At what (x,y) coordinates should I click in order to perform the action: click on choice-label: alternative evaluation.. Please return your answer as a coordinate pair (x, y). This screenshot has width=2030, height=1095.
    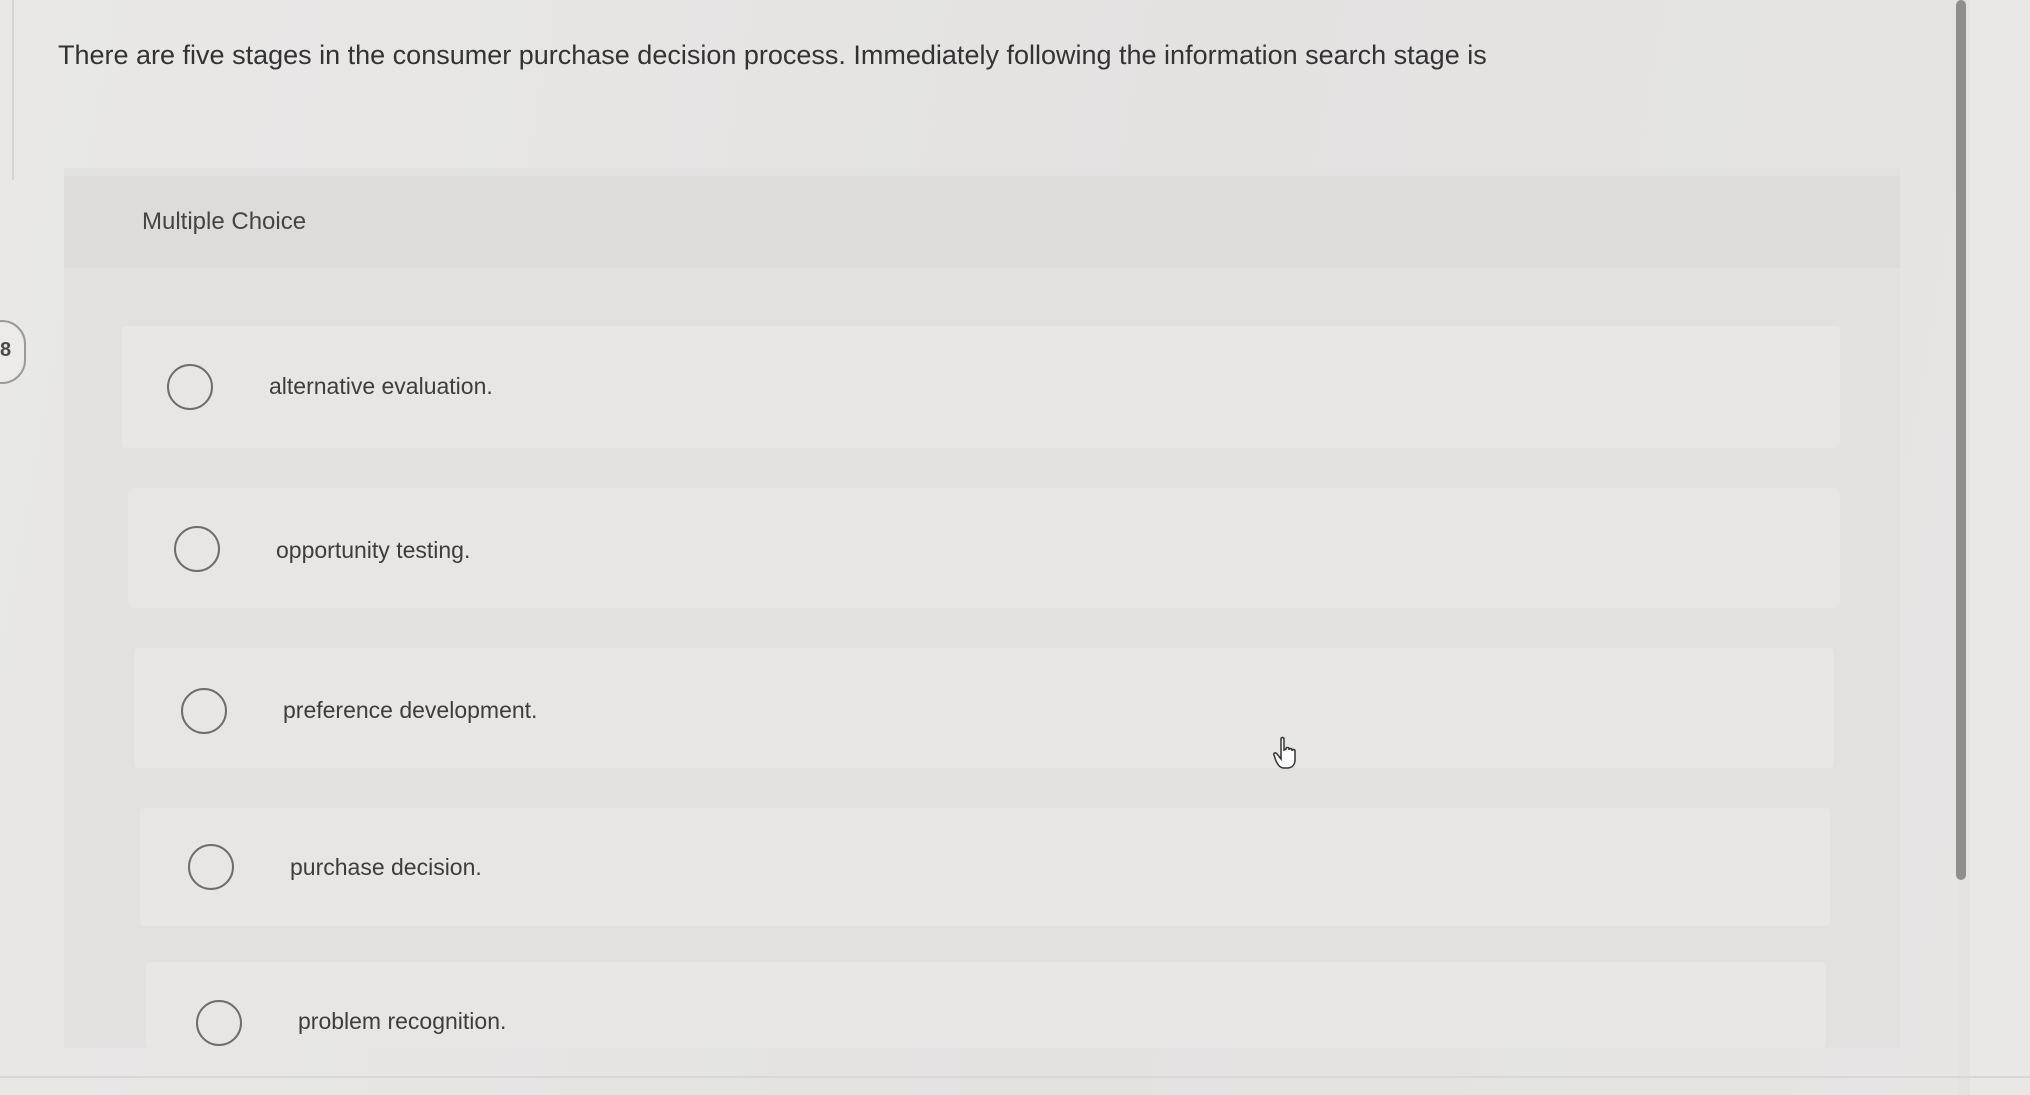
    Looking at the image, I should click on (381, 386).